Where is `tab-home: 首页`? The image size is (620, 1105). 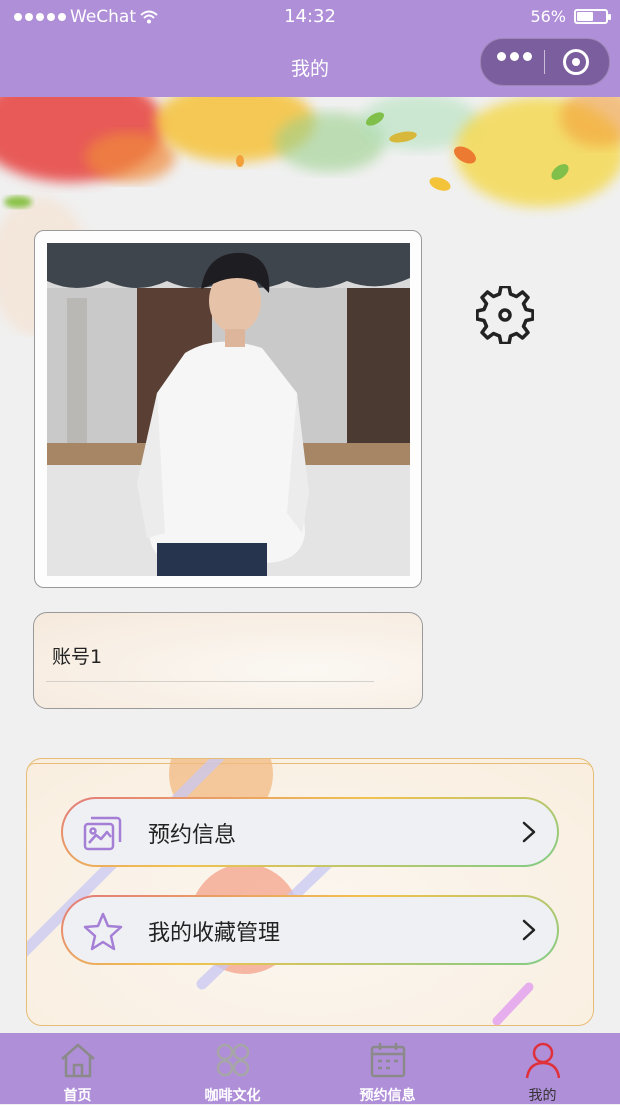 tab-home: 首页 is located at coordinates (77, 1068).